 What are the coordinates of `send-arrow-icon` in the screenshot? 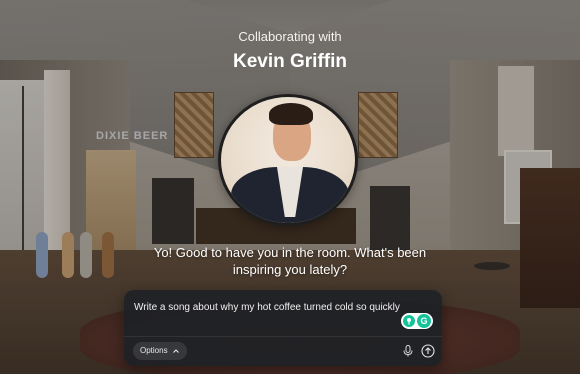 It's located at (428, 351).